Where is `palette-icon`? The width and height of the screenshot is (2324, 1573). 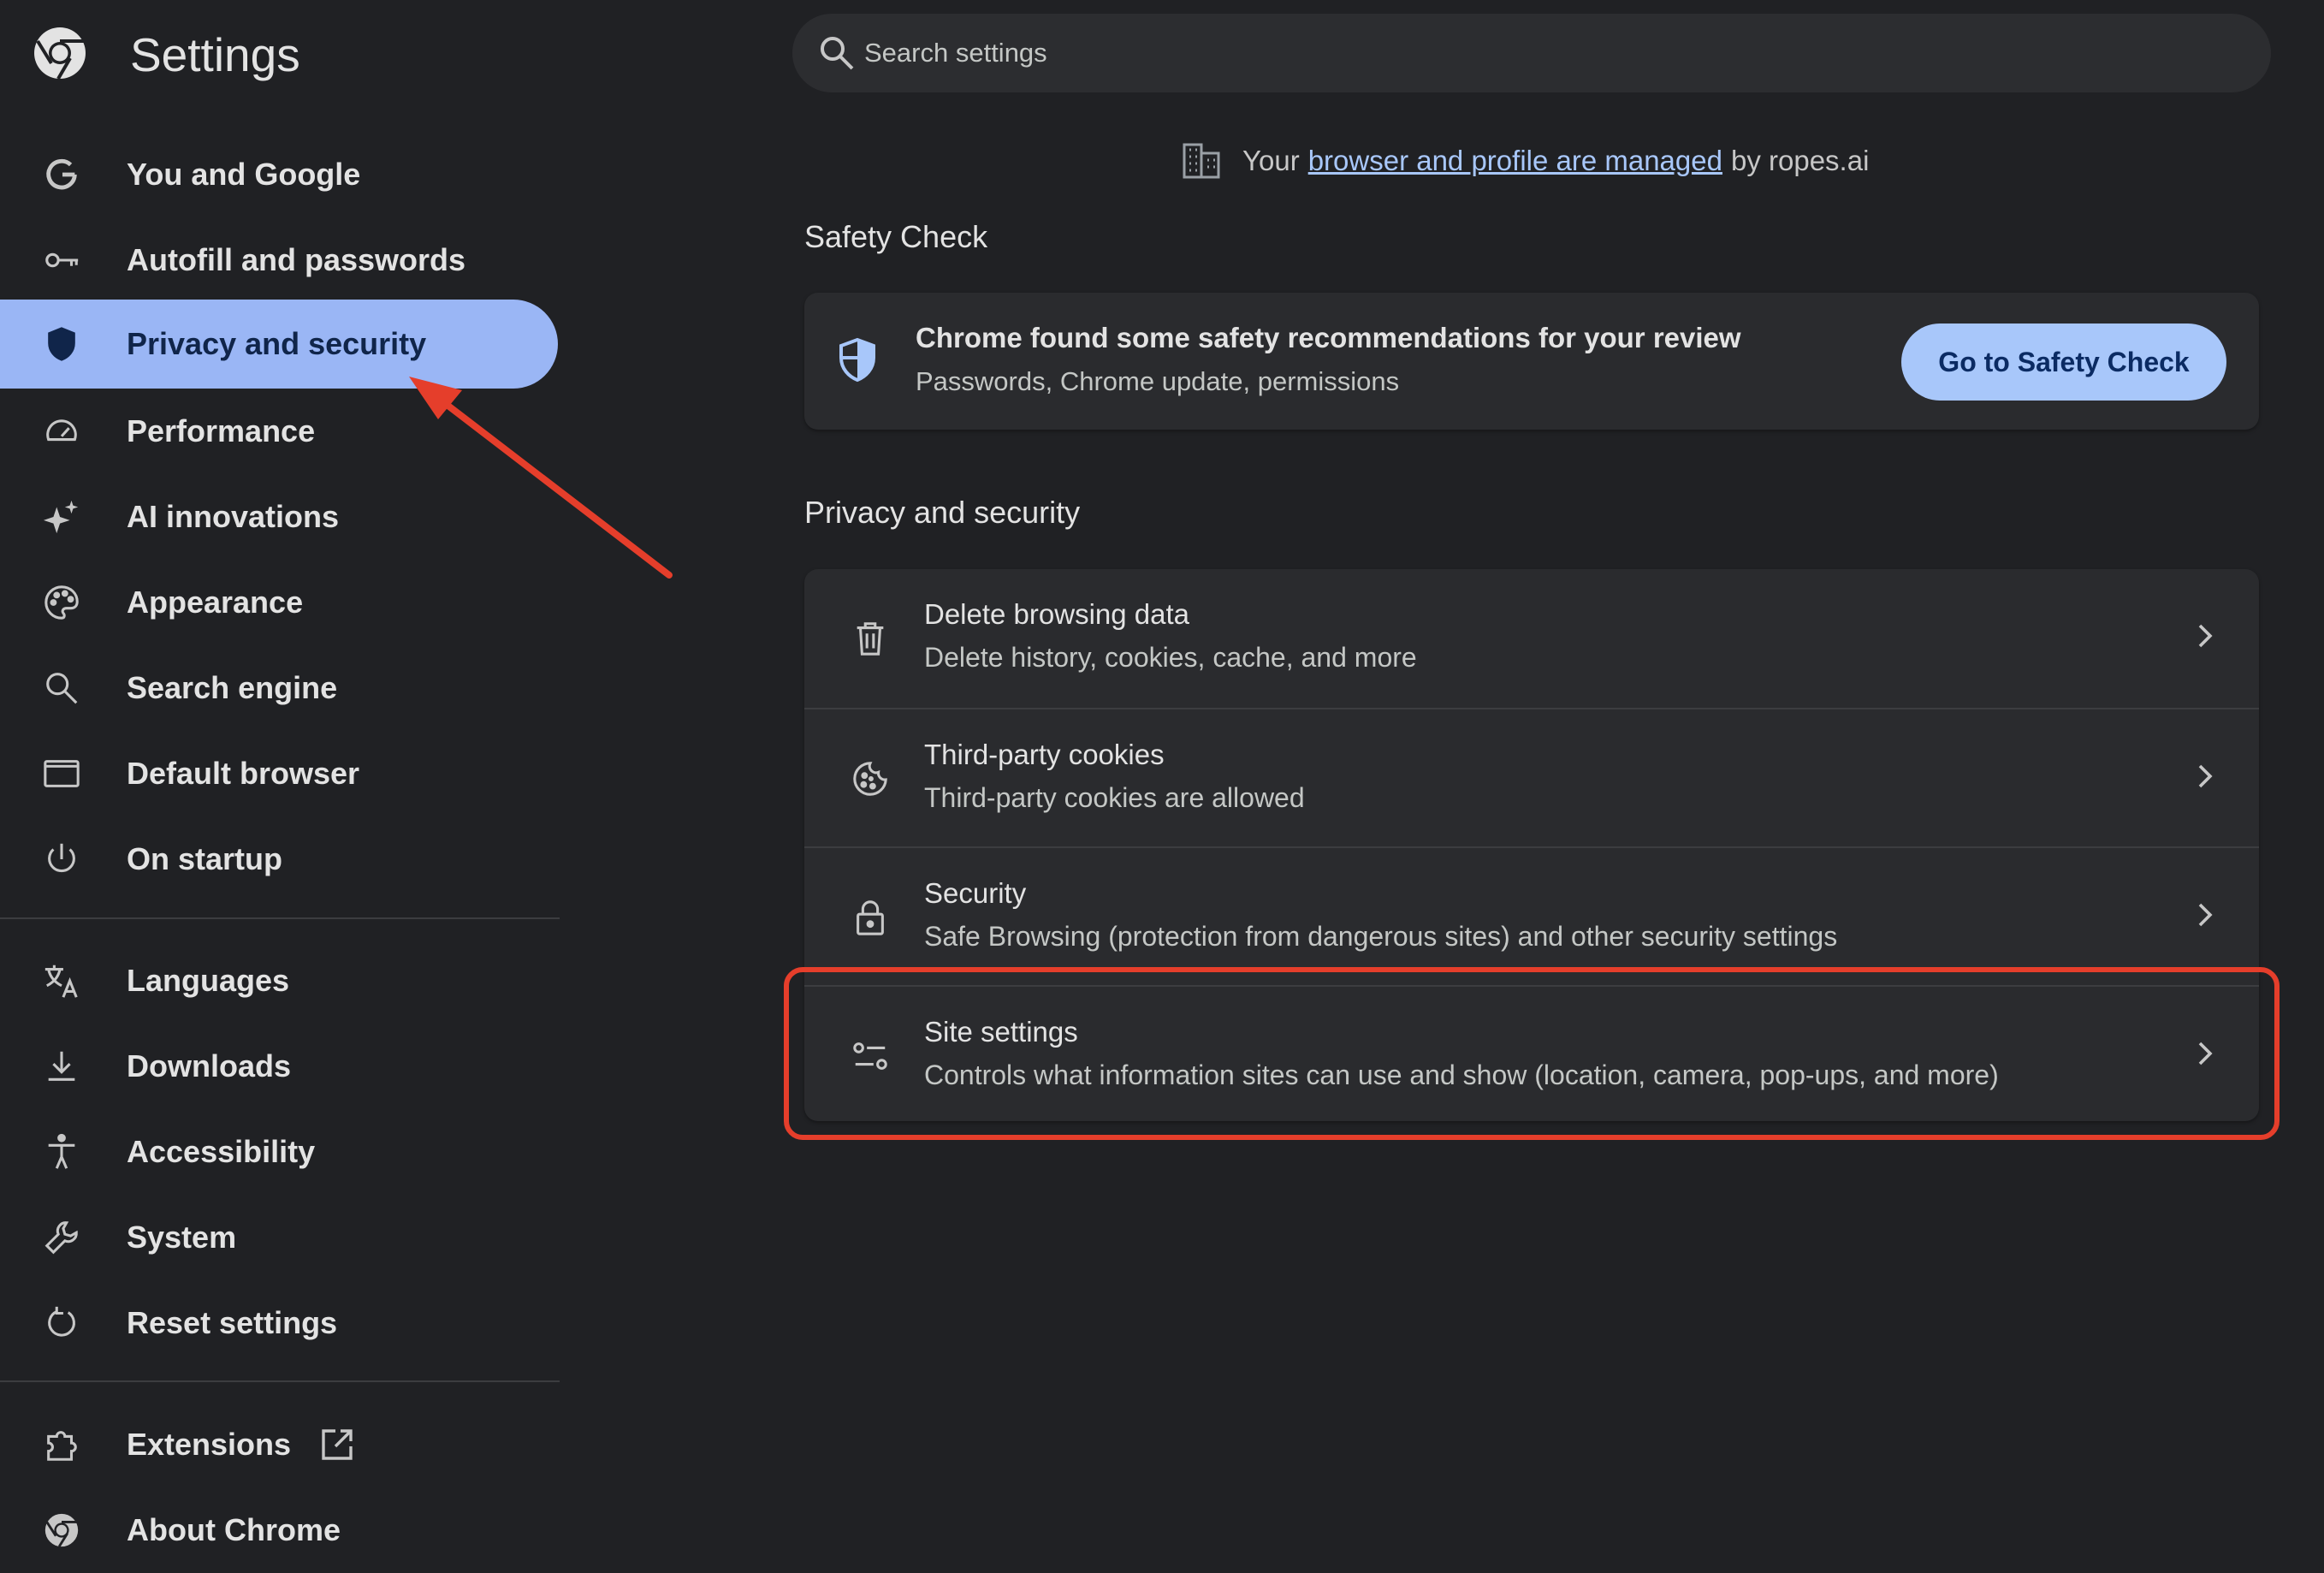
palette-icon is located at coordinates (61, 602).